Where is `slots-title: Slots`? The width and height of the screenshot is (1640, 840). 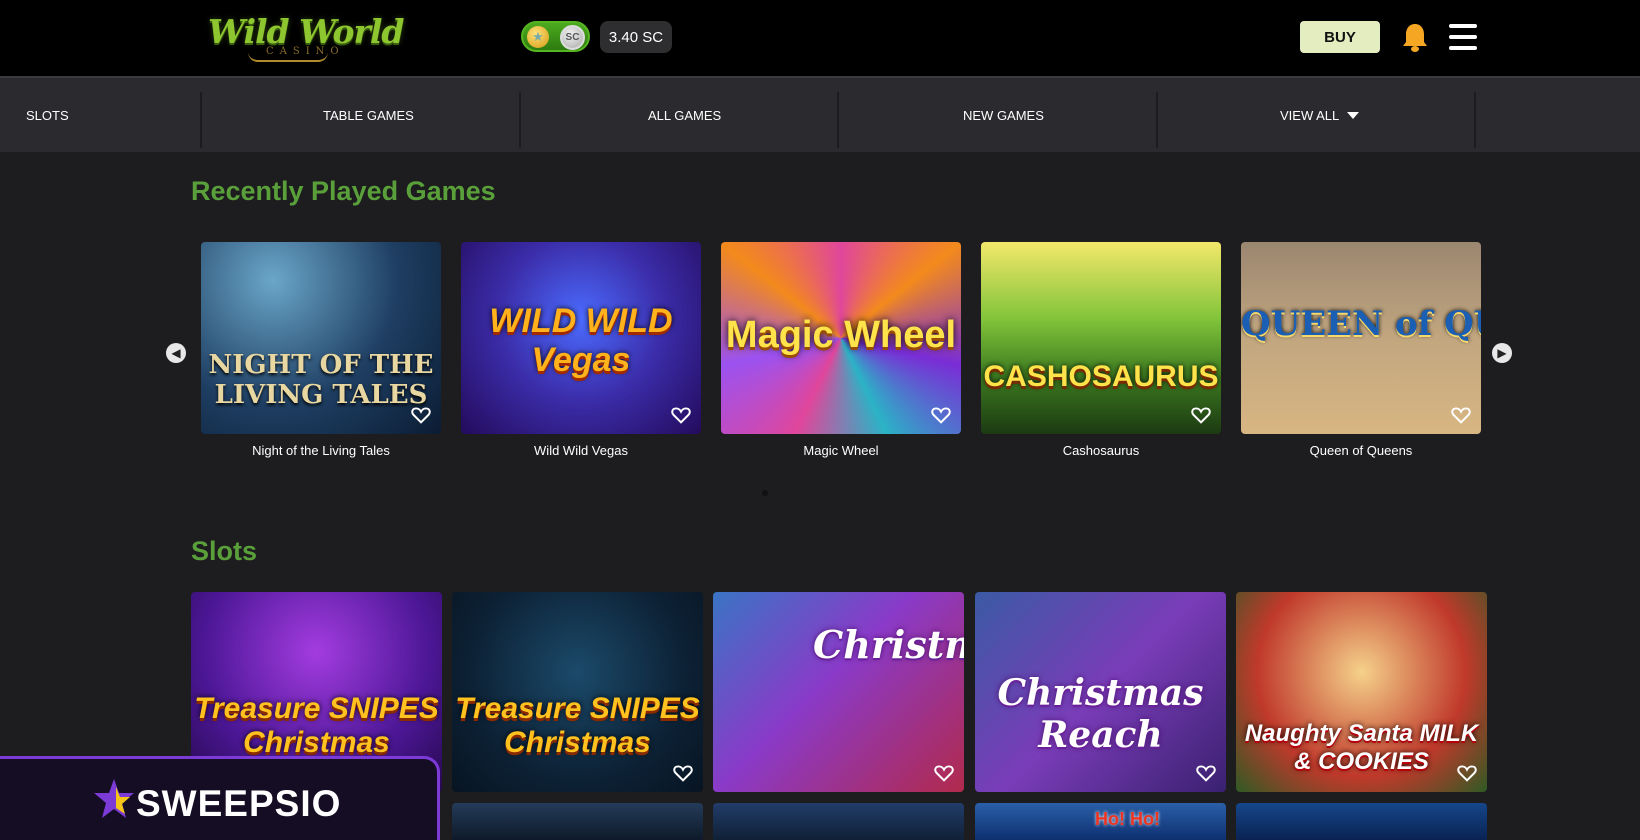 slots-title: Slots is located at coordinates (224, 551).